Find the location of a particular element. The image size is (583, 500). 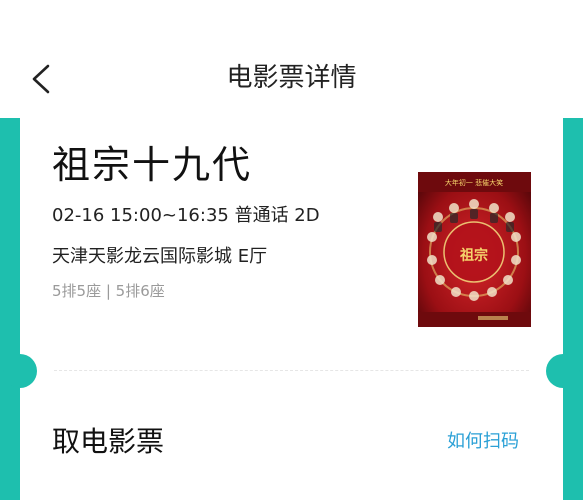

movie-poster: 祖宗 大年初一 悲催大笑 is located at coordinates (474, 249).